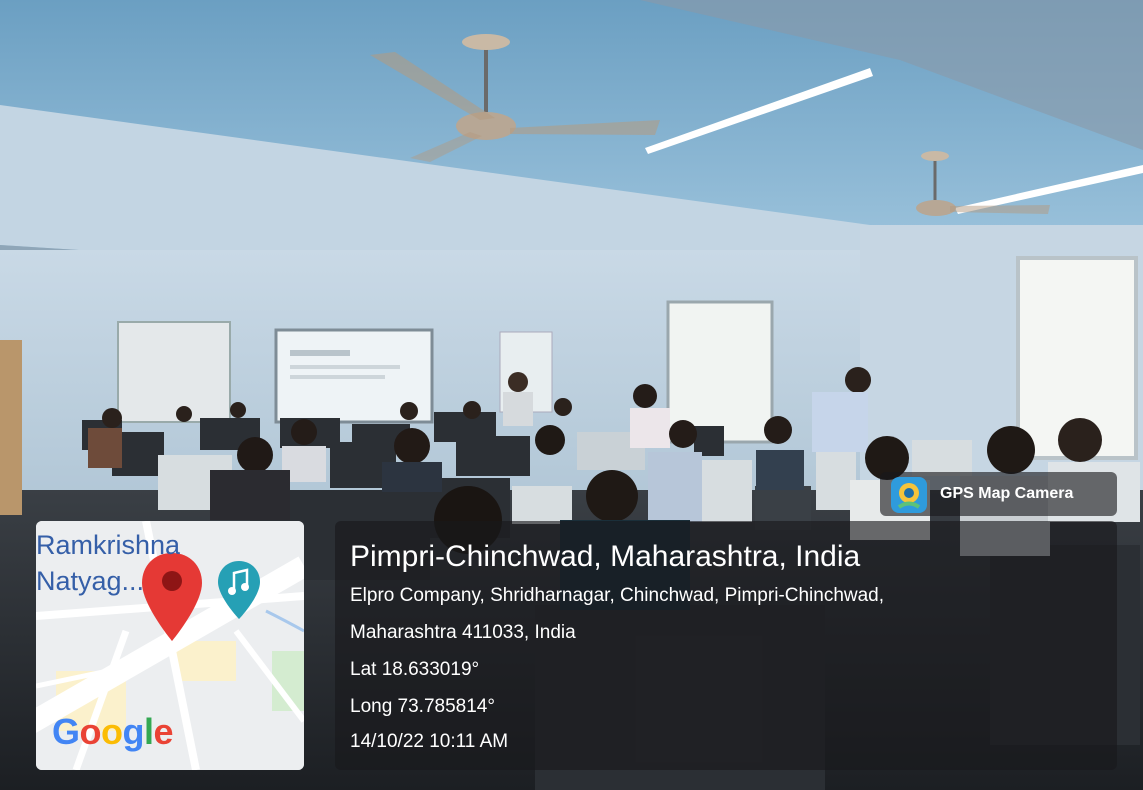  I want to click on latitude-text: Lat 18.633019°, so click(415, 669).